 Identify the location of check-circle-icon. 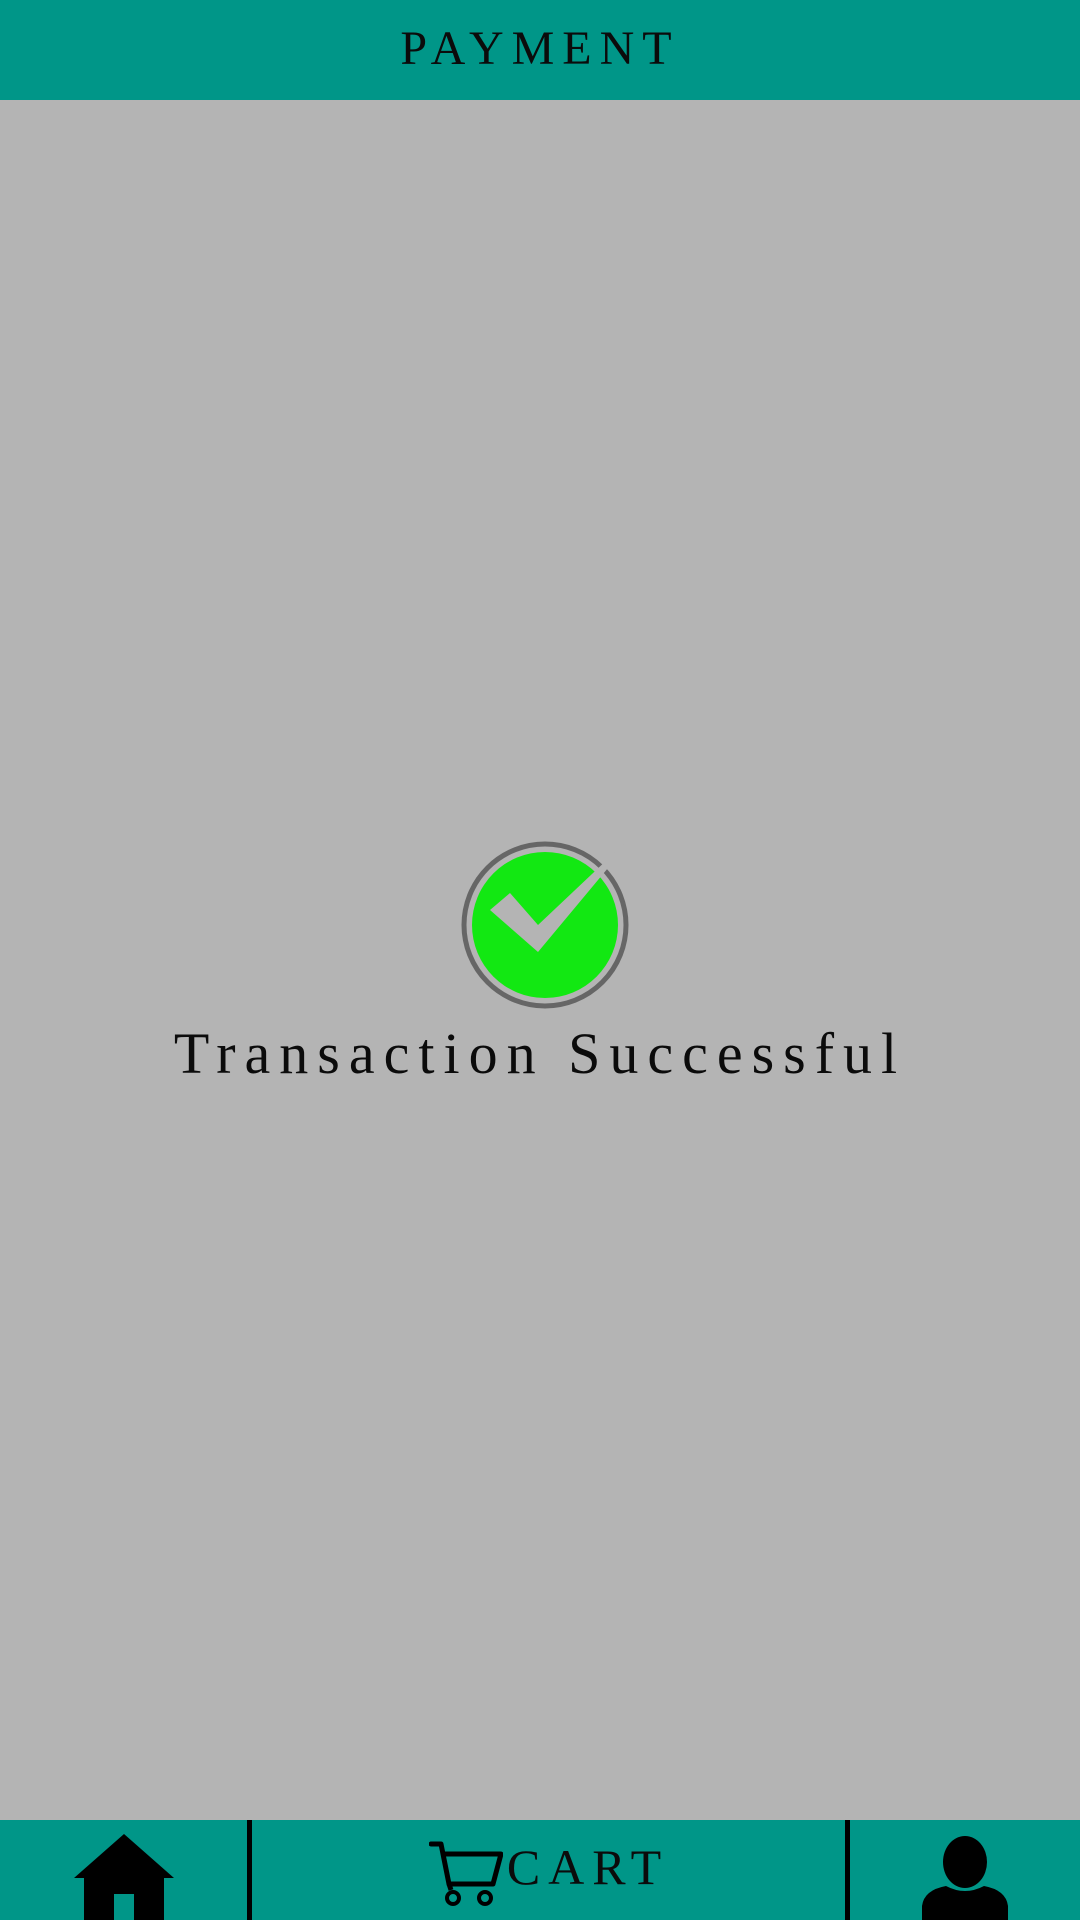
(545, 925).